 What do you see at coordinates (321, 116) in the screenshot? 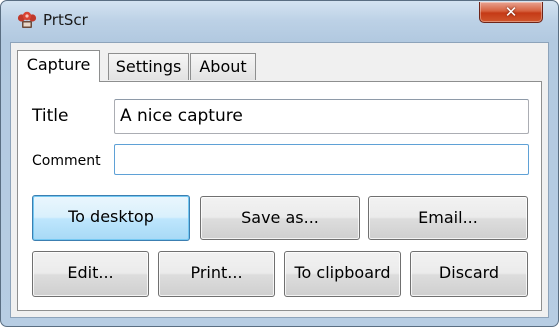
I see `title-input: A nice capture` at bounding box center [321, 116].